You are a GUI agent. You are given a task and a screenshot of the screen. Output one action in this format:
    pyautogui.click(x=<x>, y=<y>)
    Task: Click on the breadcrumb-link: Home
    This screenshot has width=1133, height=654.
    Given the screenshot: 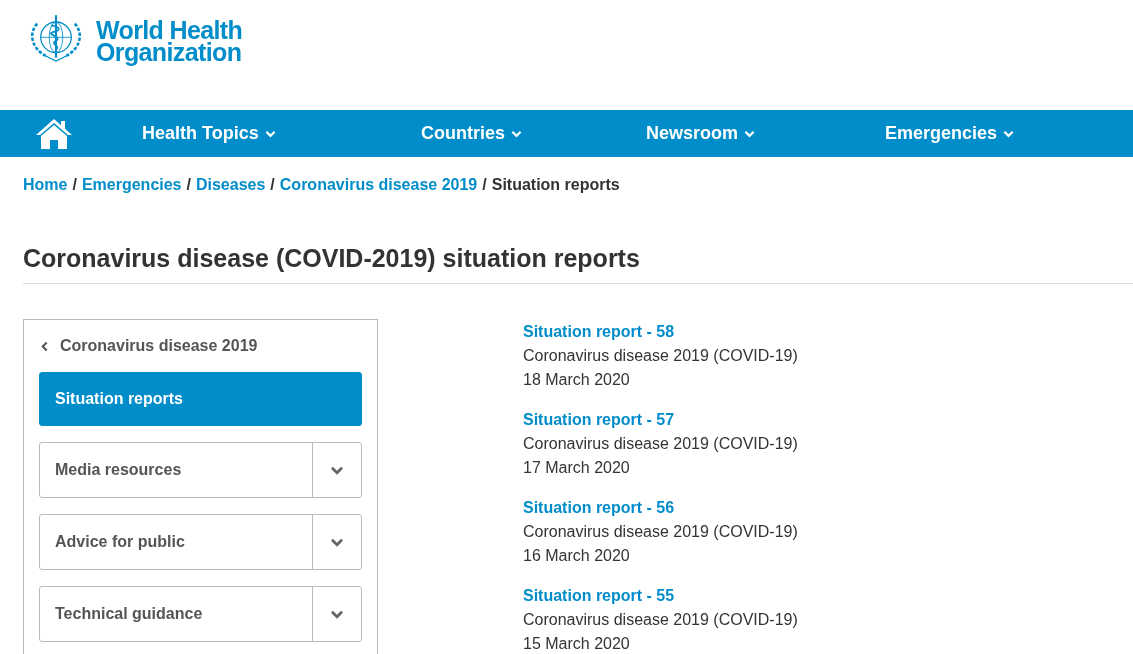 What is the action you would take?
    pyautogui.click(x=45, y=185)
    